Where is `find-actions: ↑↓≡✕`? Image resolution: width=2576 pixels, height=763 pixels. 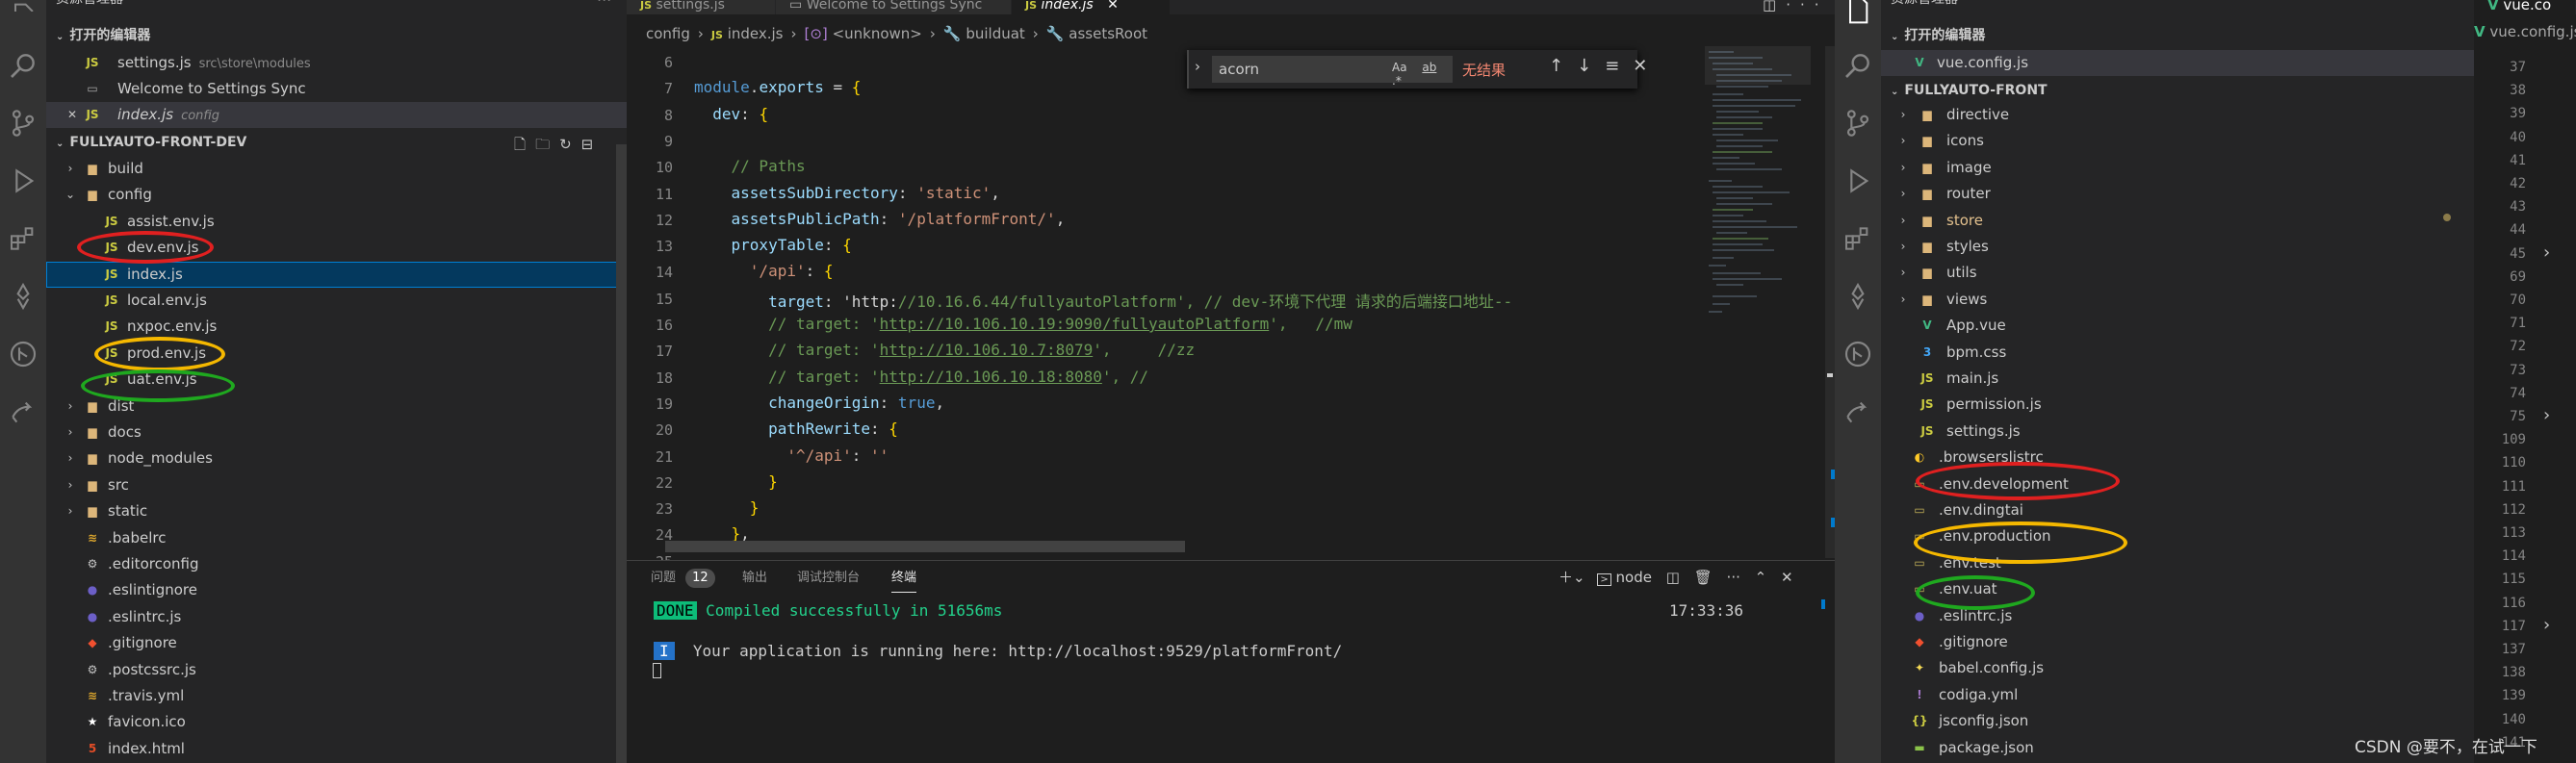
find-actions: ↑↓≡✕ is located at coordinates (1605, 66).